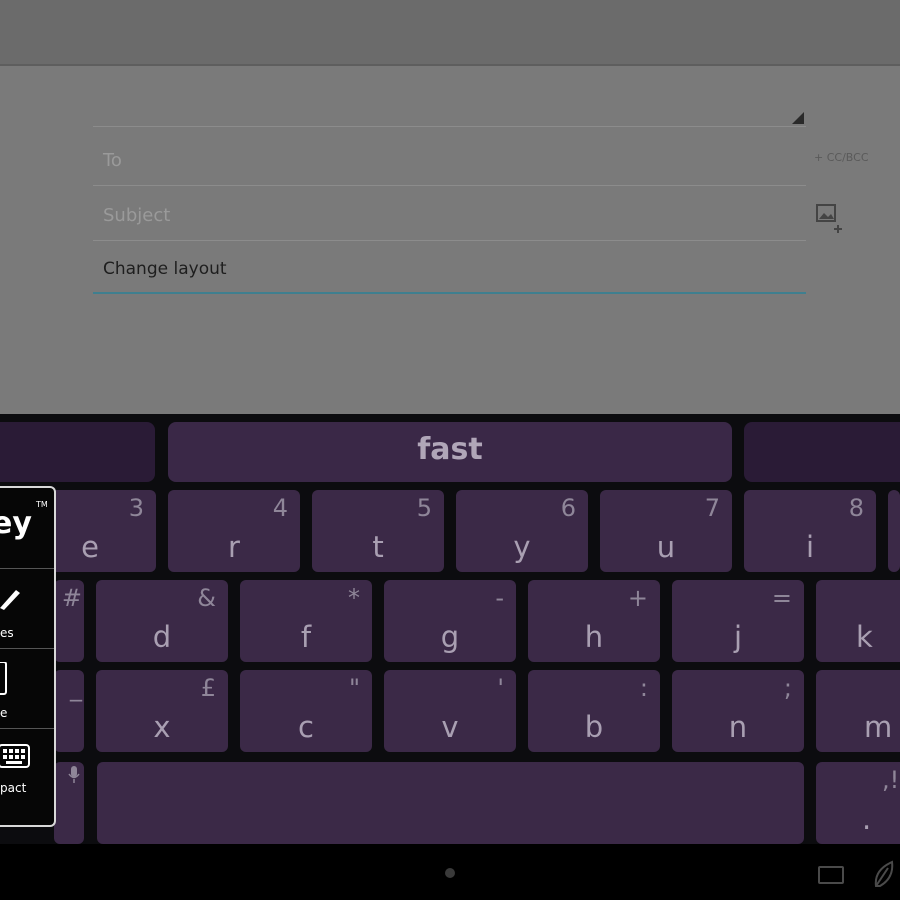  What do you see at coordinates (424, 508) in the screenshot?
I see `key-alt: 5` at bounding box center [424, 508].